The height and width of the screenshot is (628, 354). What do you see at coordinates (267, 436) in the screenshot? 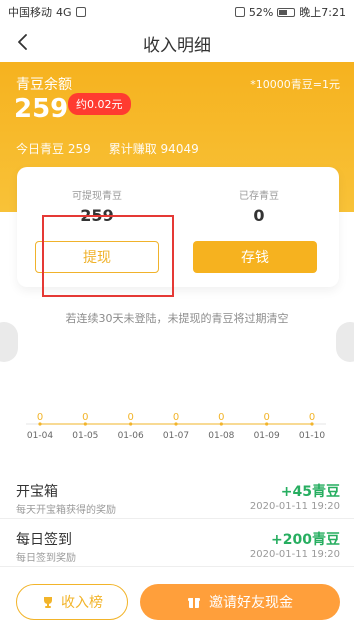
I see `chart-x-tick-label: 01-09` at bounding box center [267, 436].